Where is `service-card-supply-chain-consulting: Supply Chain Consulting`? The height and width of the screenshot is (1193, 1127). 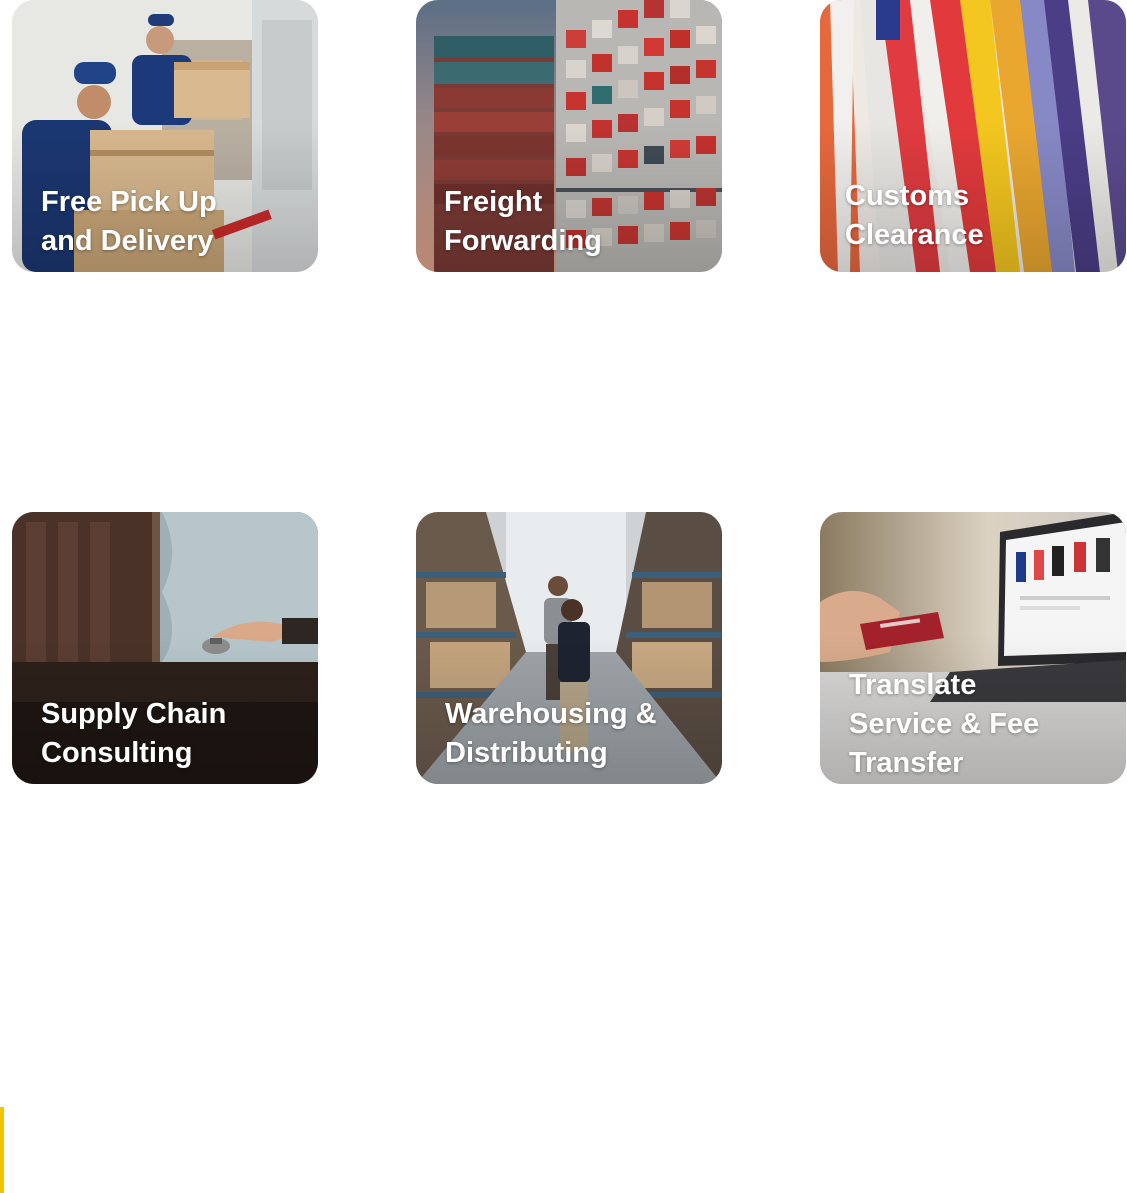
service-card-supply-chain-consulting: Supply Chain Consulting is located at coordinates (165, 648).